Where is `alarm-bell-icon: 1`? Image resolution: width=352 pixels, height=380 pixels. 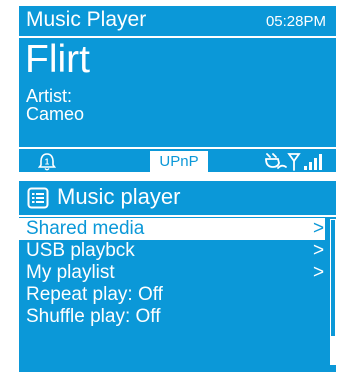 alarm-bell-icon: 1 is located at coordinates (47, 162).